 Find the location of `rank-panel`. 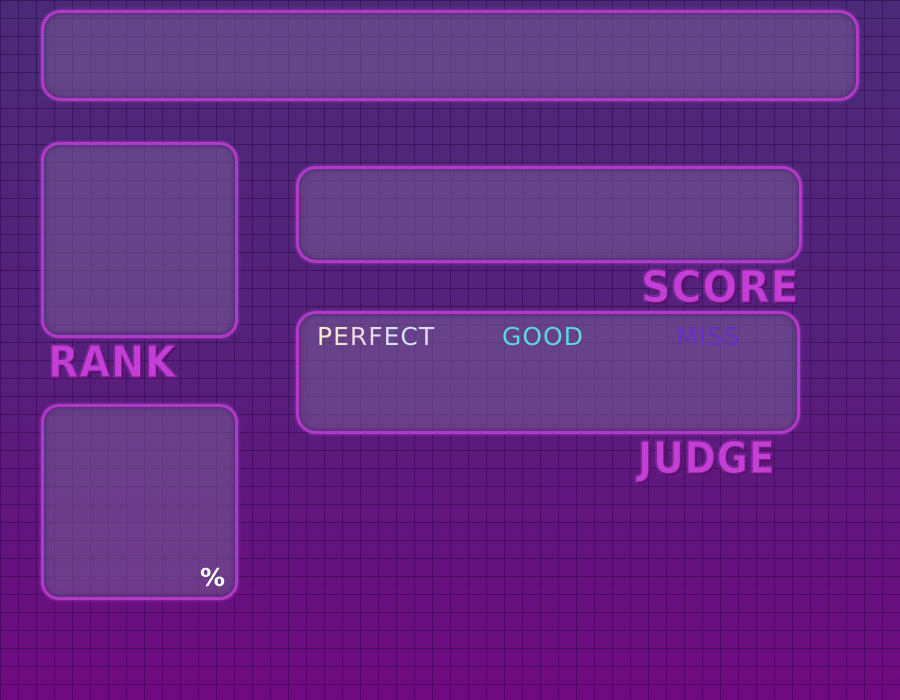

rank-panel is located at coordinates (139, 240).